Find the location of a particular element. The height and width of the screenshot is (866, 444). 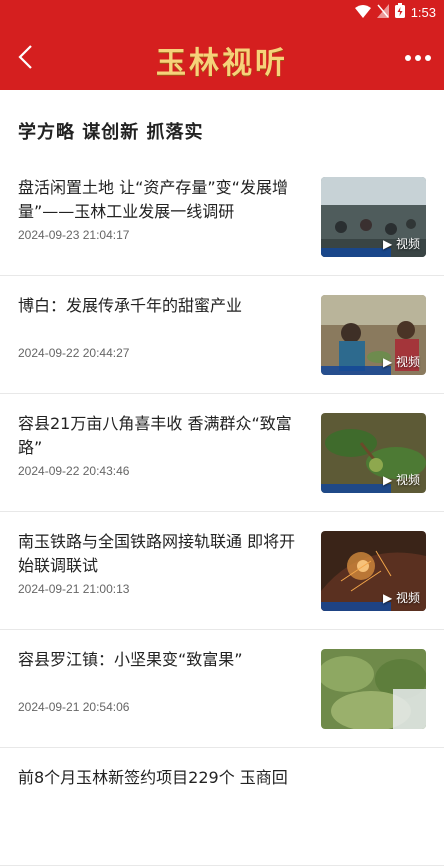

news-title: 南玉铁路与全国铁路网接轨联通 即将开始联调联试 is located at coordinates (157, 553).